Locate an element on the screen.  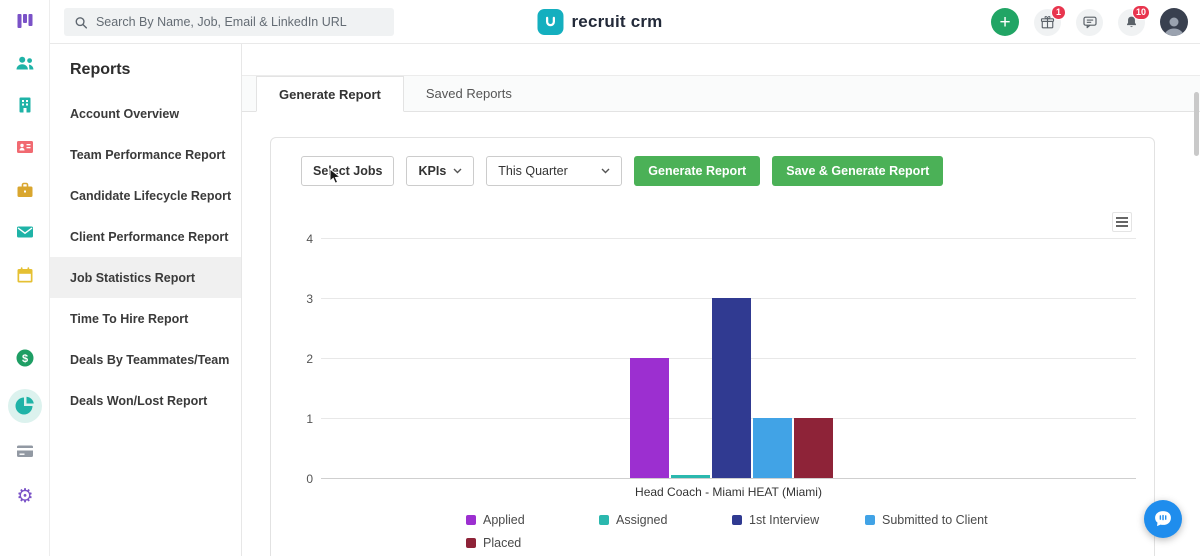
period-label: This Quarter is located at coordinates (533, 171).